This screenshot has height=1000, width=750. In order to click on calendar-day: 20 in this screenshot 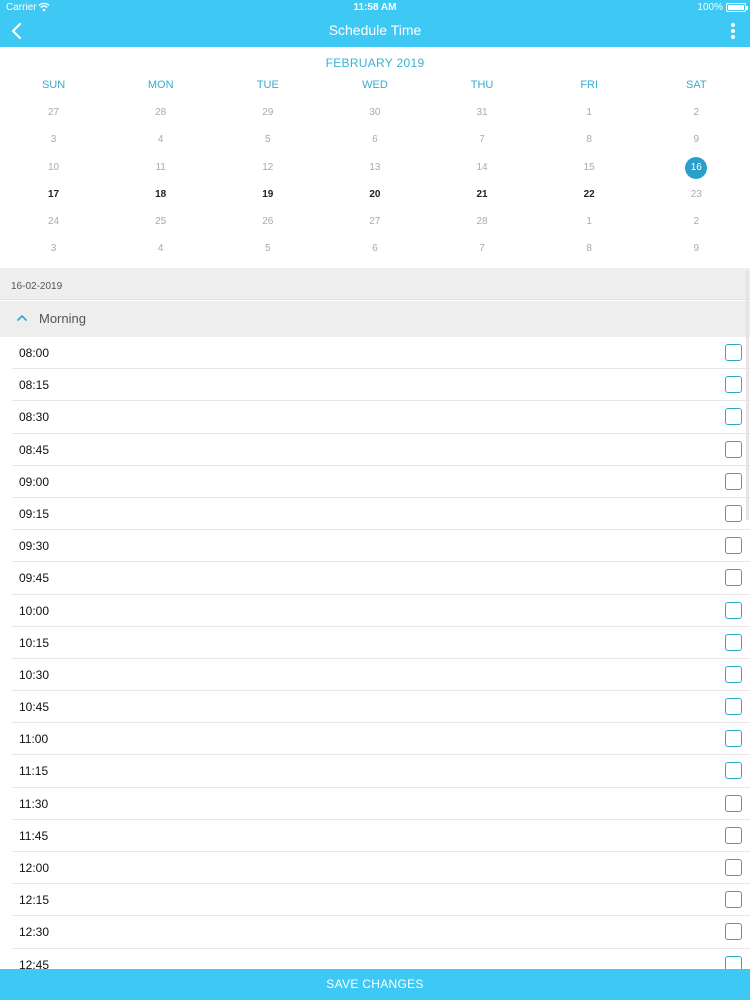, I will do `click(374, 194)`.